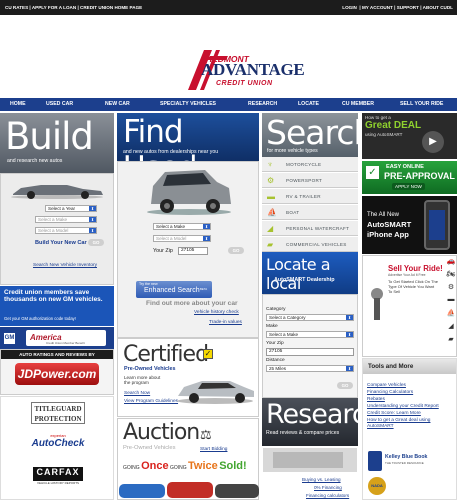 Image resolution: width=457 pixels, height=500 pixels. What do you see at coordinates (61, 243) in the screenshot?
I see `build-car-cta: Build Your New Car` at bounding box center [61, 243].